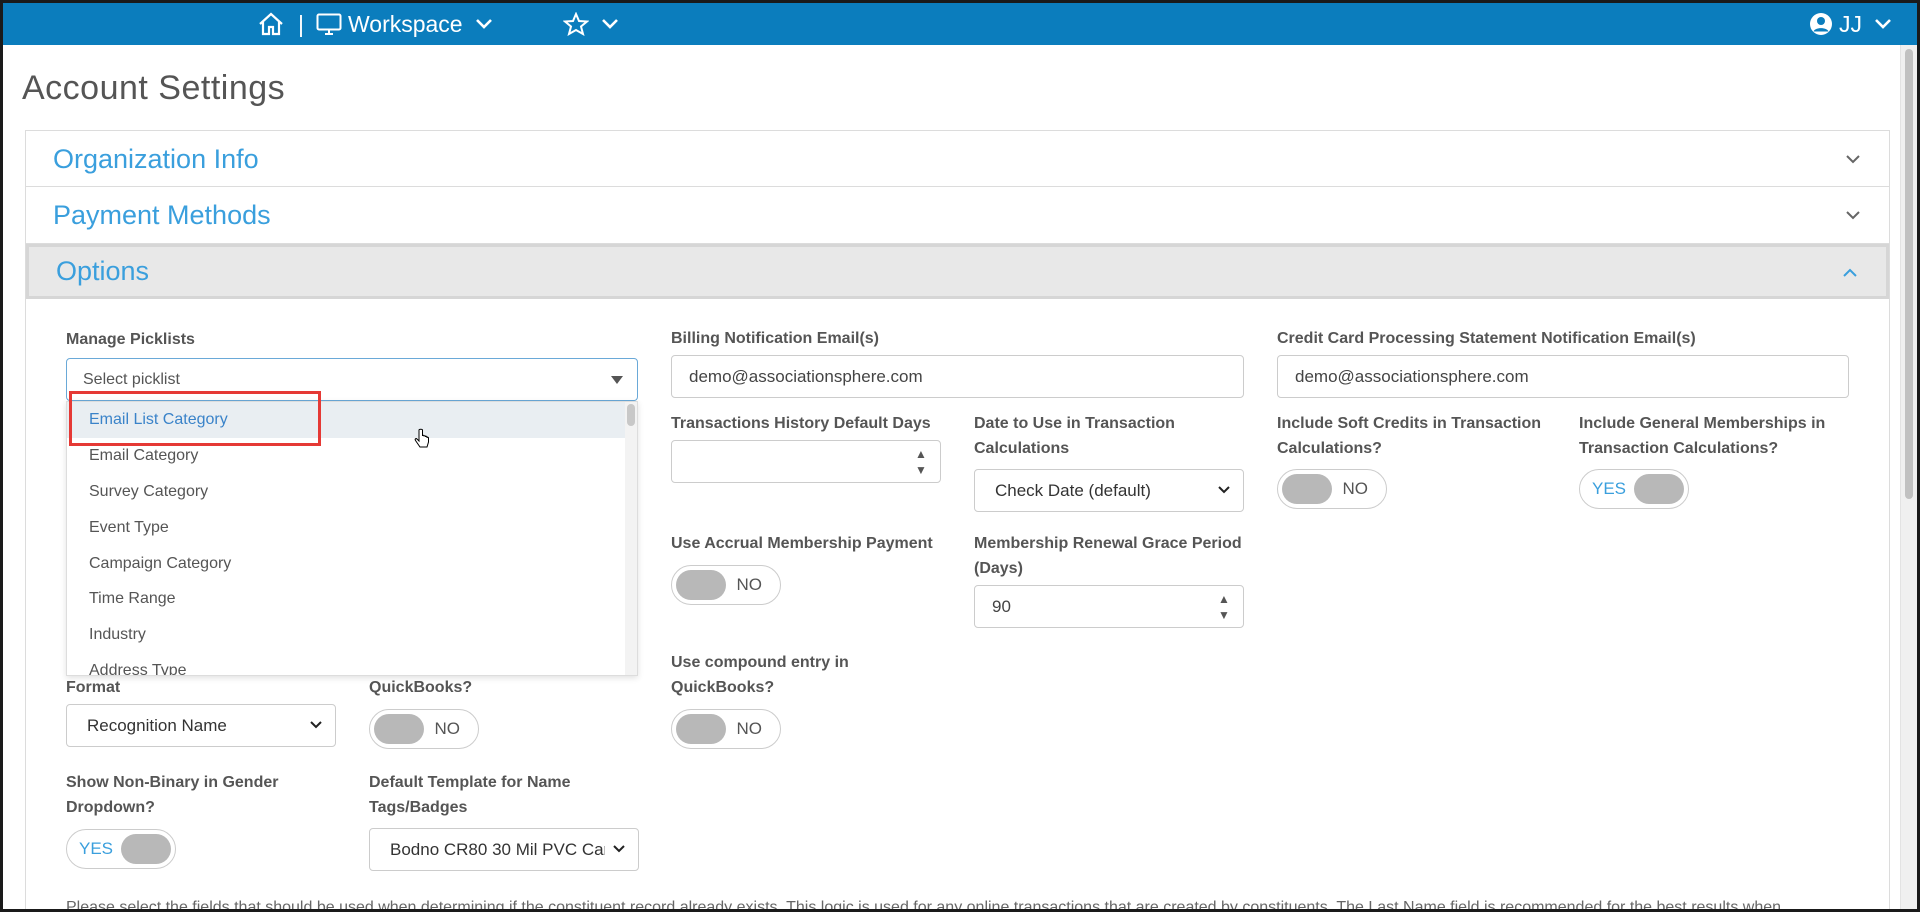 Image resolution: width=1920 pixels, height=912 pixels. I want to click on section-title: Payment Methods, so click(162, 215).